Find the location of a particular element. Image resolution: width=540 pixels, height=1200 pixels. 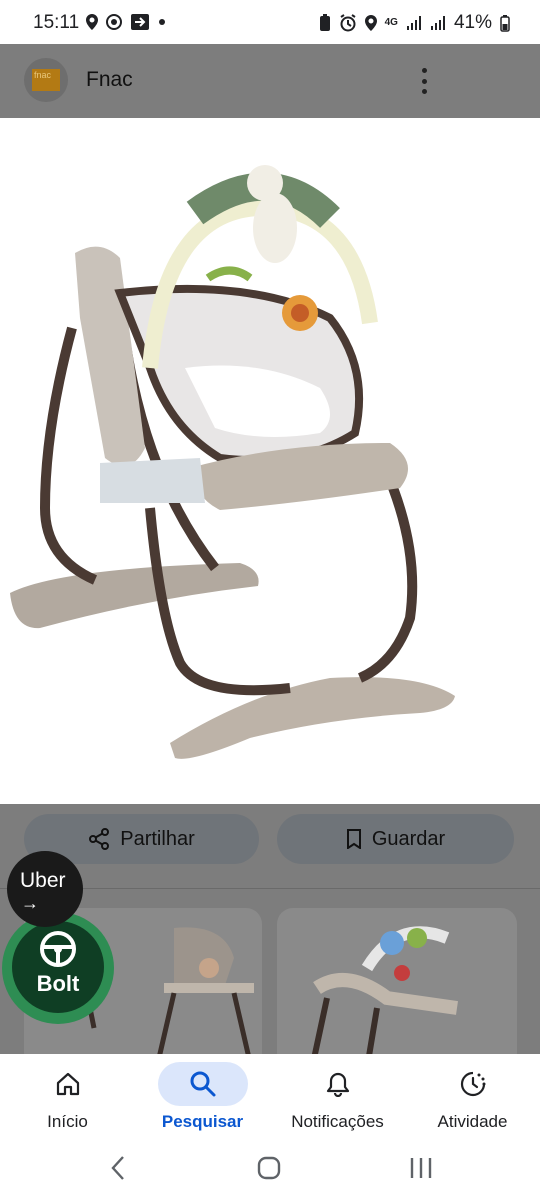

nav-notifications: Notificações is located at coordinates (337, 1102).